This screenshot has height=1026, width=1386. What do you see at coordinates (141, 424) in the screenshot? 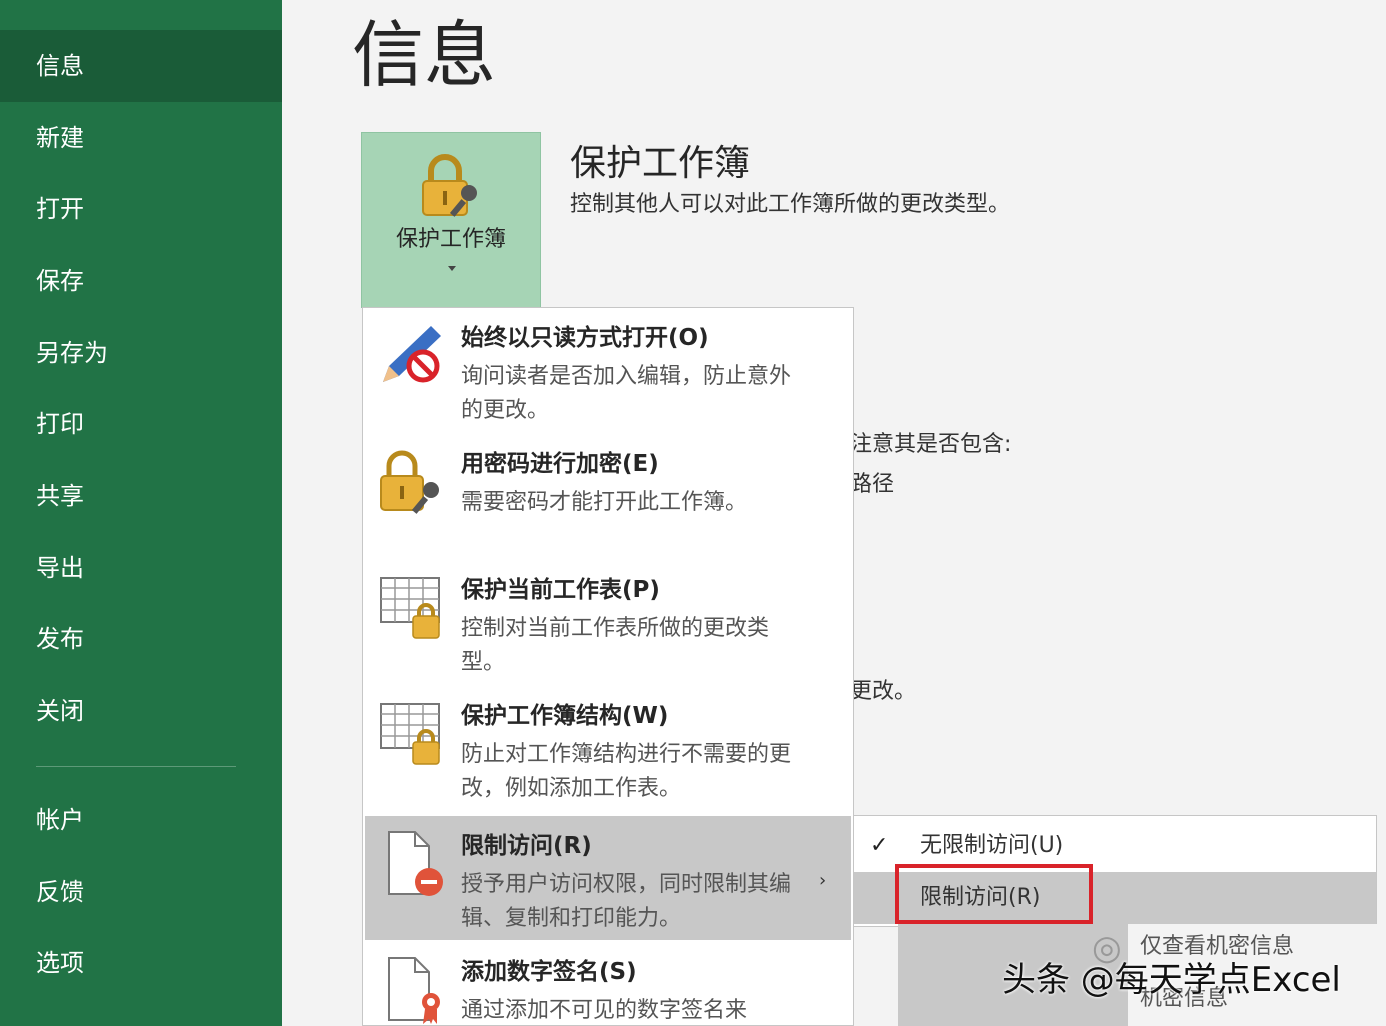
I see `nav-print: 打印` at bounding box center [141, 424].